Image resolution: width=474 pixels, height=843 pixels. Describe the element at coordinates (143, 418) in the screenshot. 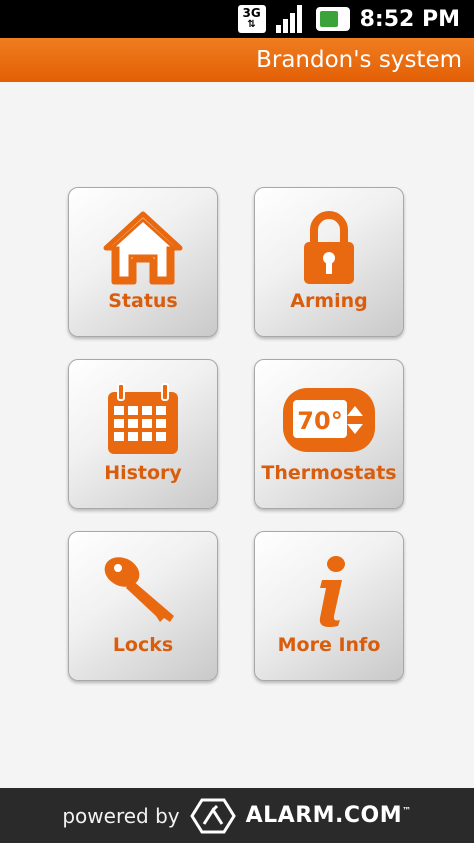

I see `calendar-icon` at that location.